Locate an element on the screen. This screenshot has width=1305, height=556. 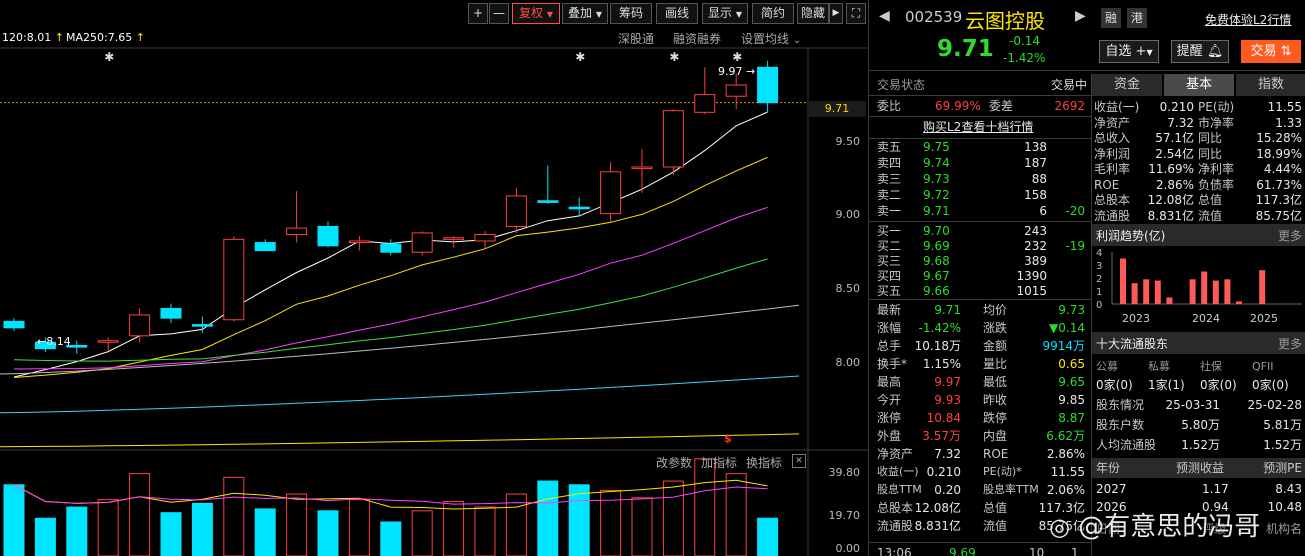
fullscreen-icon: ⛶ is located at coordinates (856, 13).